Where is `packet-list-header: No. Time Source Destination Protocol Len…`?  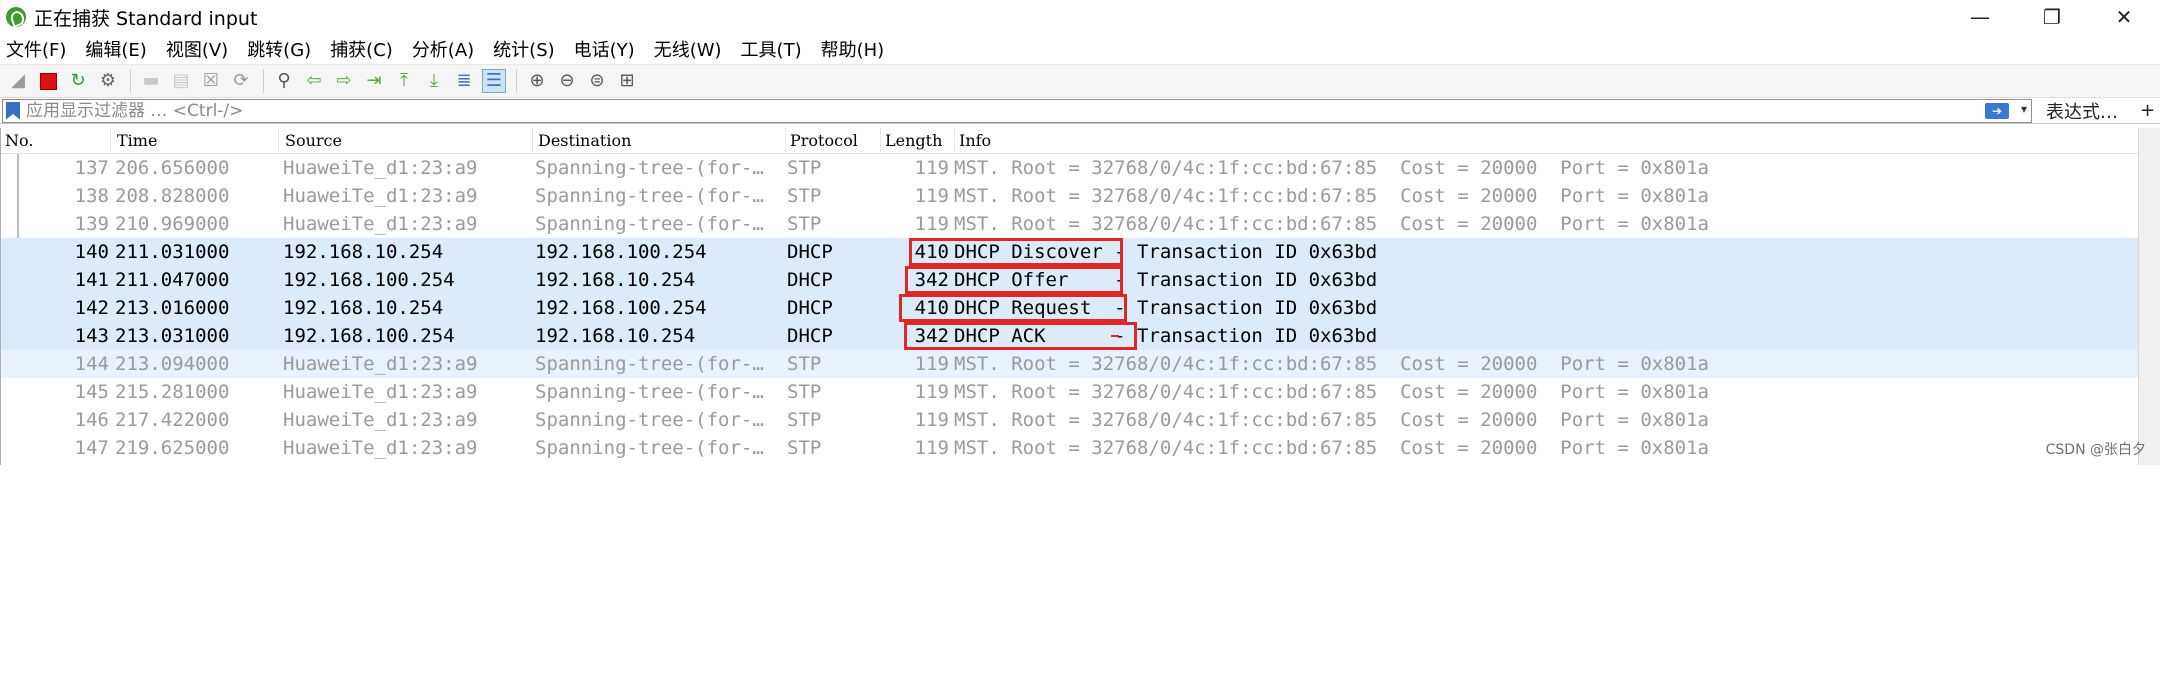 packet-list-header: No. Time Source Destination Protocol Len… is located at coordinates (1080, 141).